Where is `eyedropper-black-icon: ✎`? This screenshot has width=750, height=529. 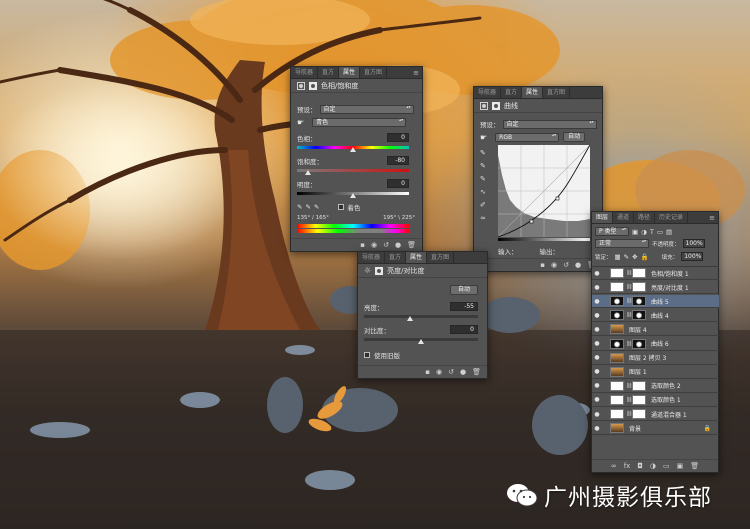
eyedropper-black-icon: ✎ is located at coordinates (483, 153).